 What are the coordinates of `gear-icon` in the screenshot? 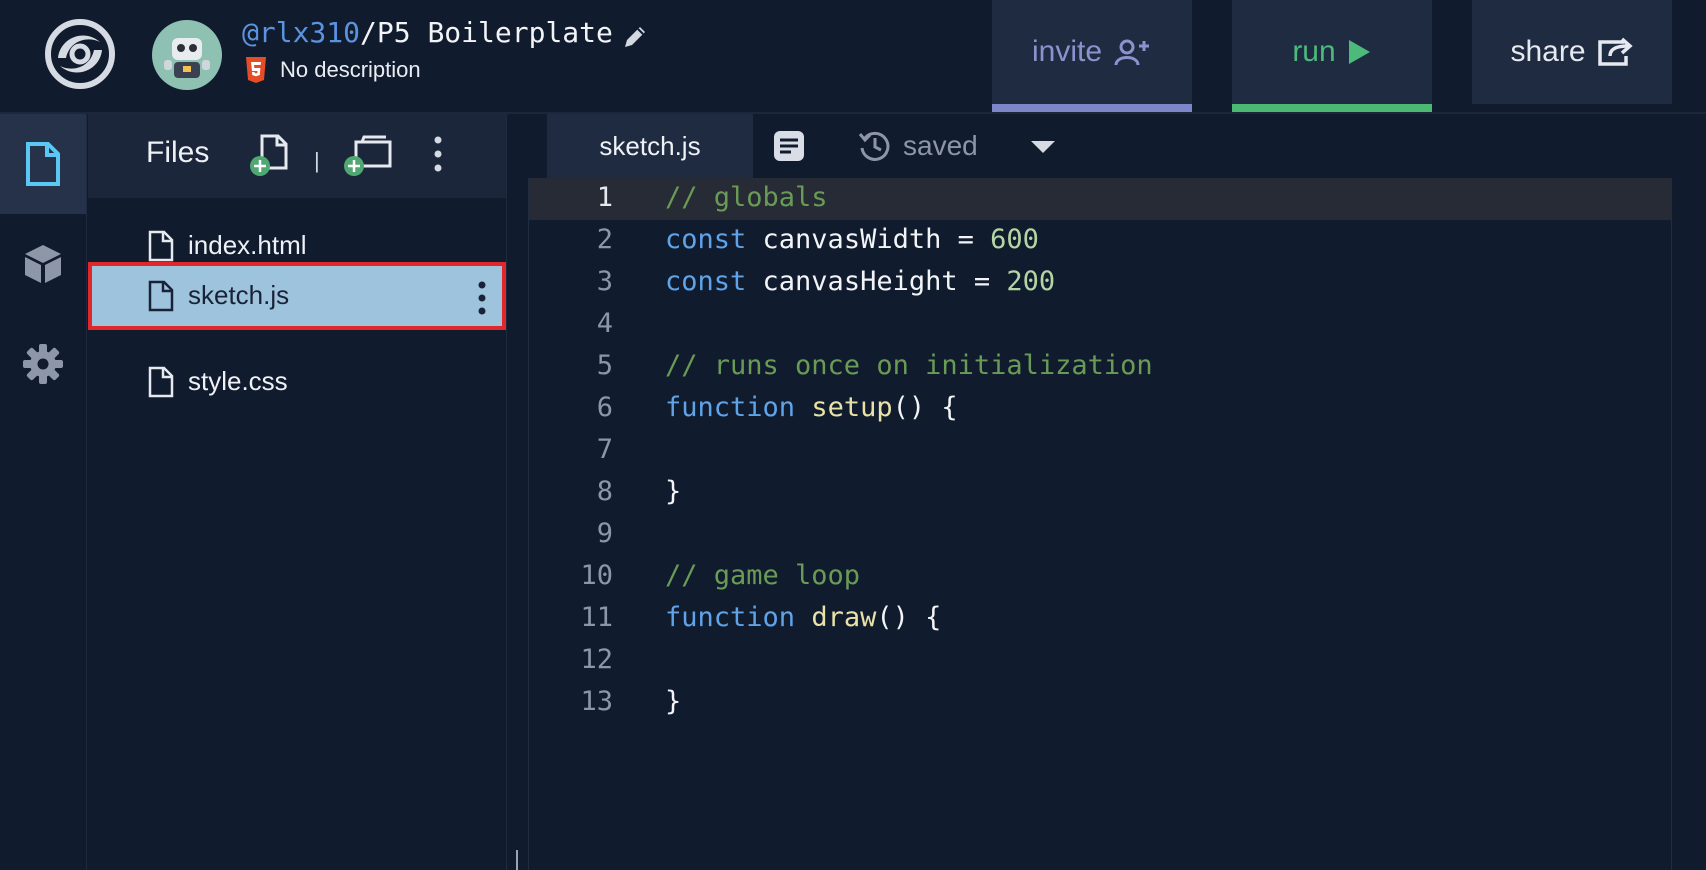 It's located at (43, 364).